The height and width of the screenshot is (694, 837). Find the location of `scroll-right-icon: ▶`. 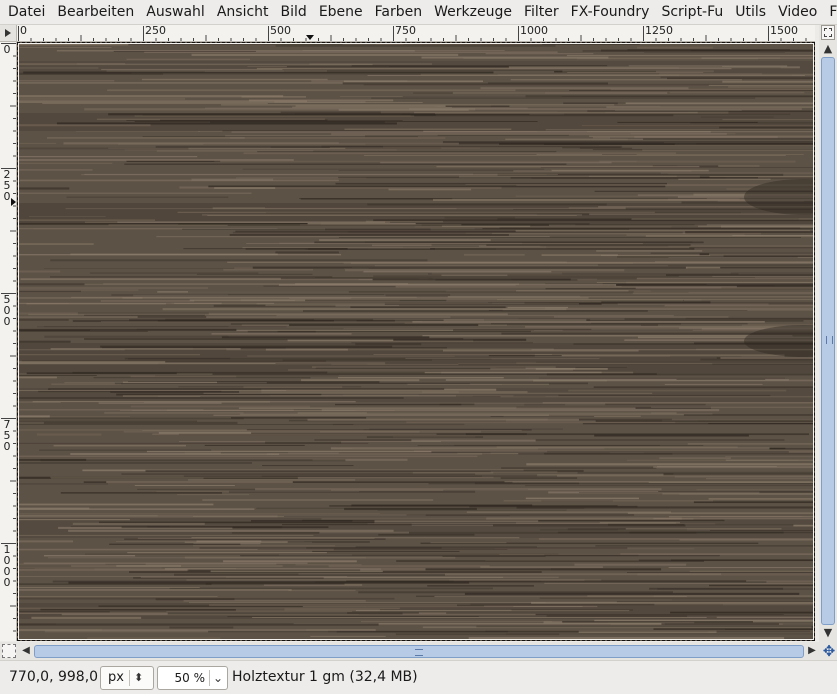

scroll-right-icon: ▶ is located at coordinates (812, 651).